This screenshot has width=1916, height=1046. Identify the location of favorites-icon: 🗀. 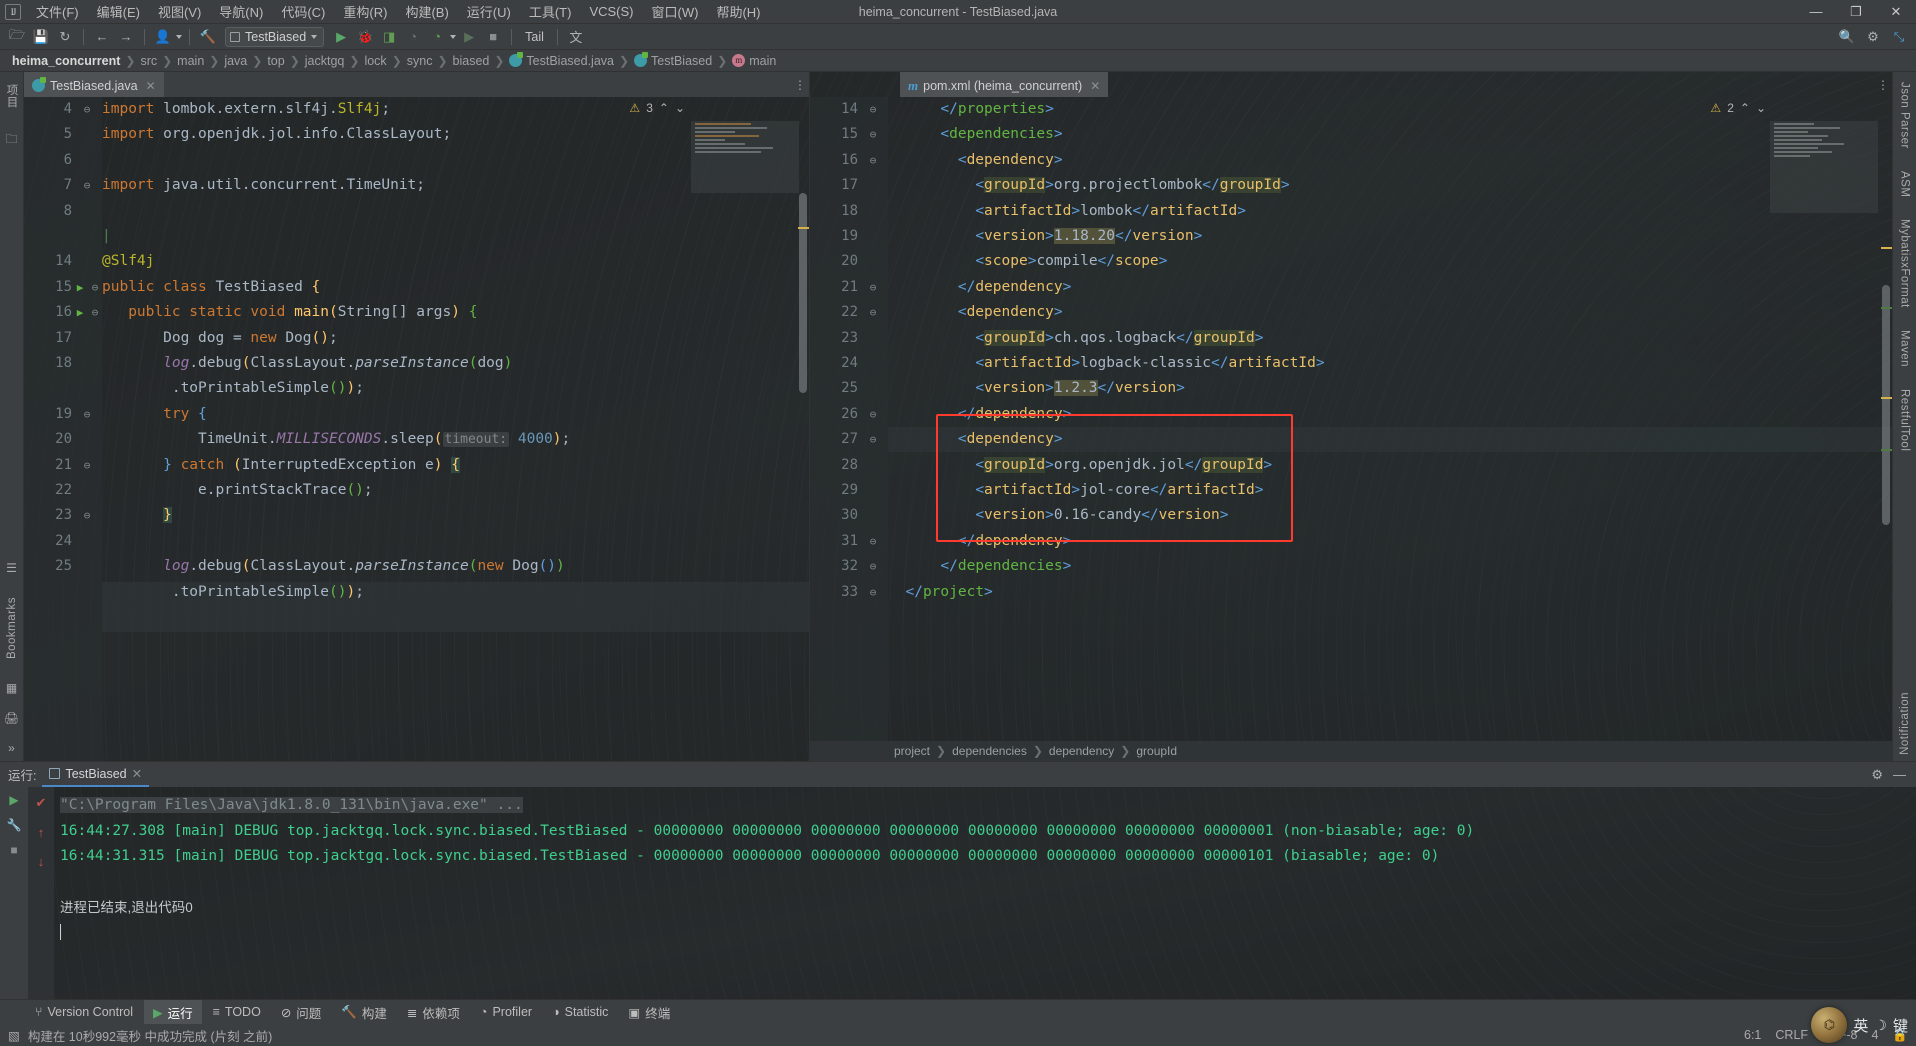
(11, 140).